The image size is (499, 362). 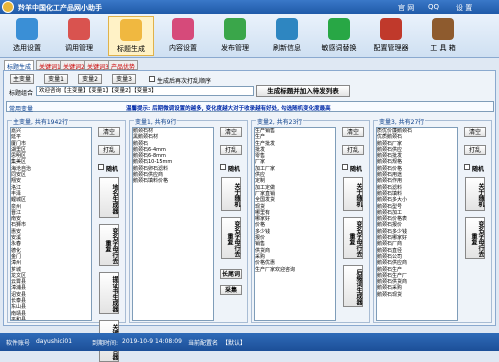 I want to click on title-bar: 羚羊中国化工产品网小助手 官 网 QQ 设 置, so click(x=249, y=7).